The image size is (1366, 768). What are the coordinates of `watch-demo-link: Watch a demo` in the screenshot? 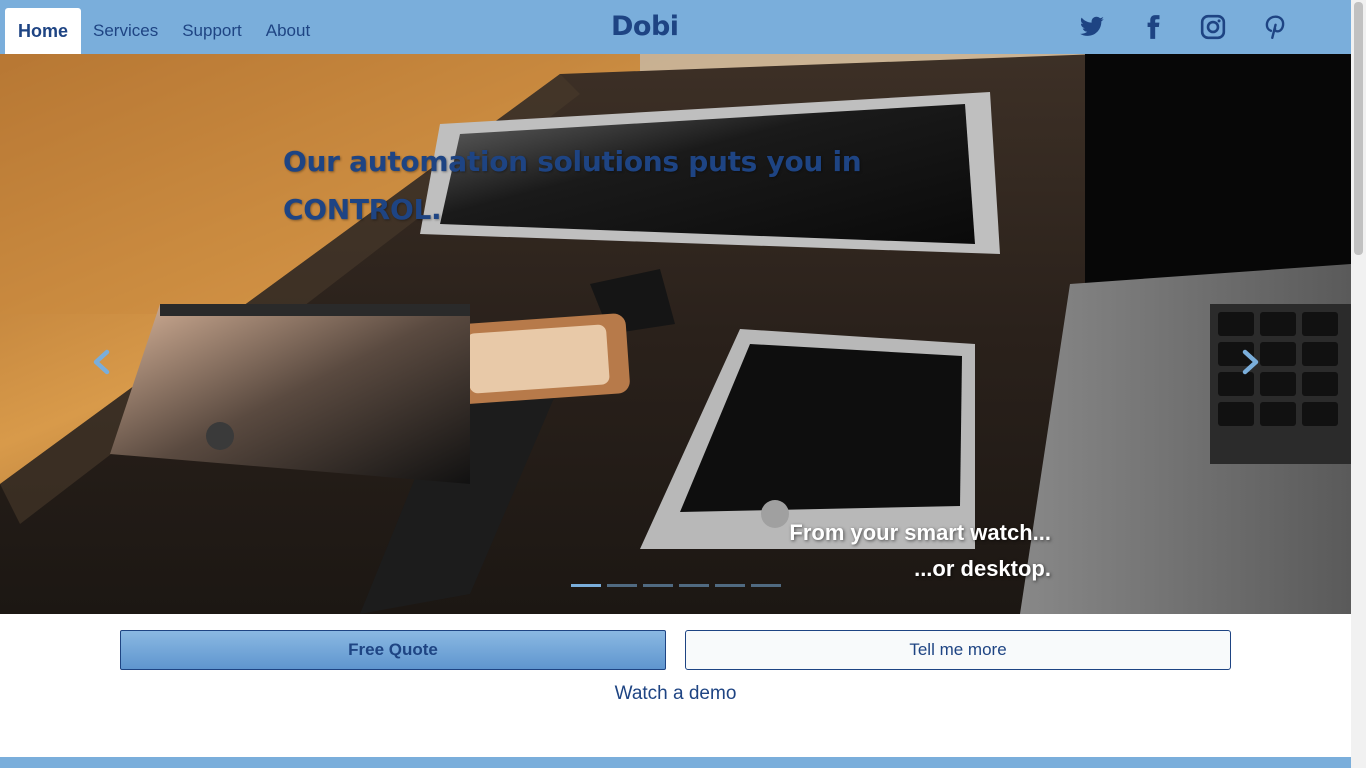 It's located at (675, 694).